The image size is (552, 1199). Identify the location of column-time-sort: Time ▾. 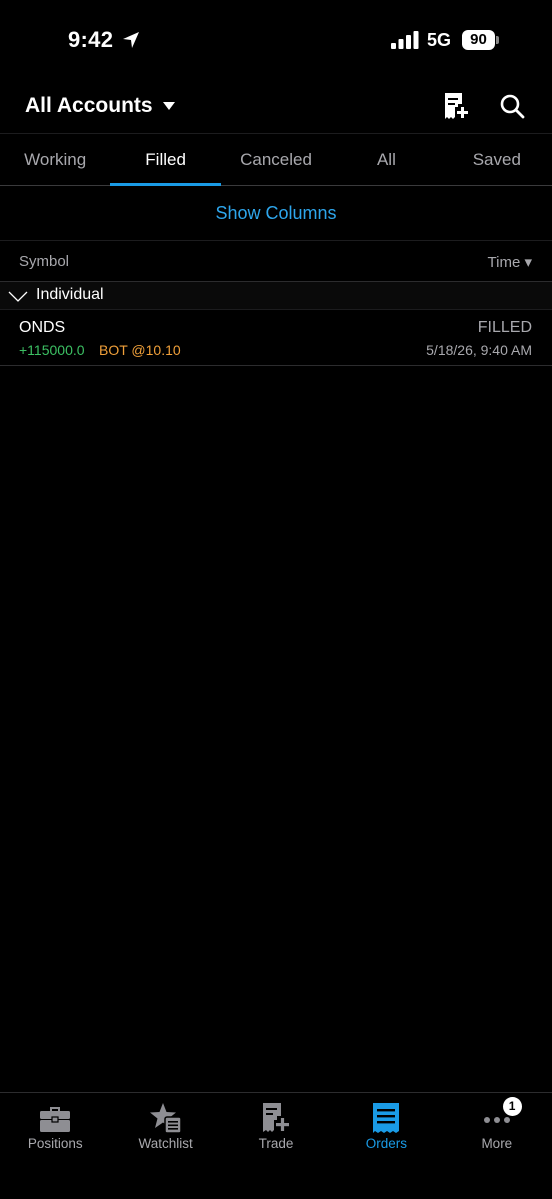
(510, 262).